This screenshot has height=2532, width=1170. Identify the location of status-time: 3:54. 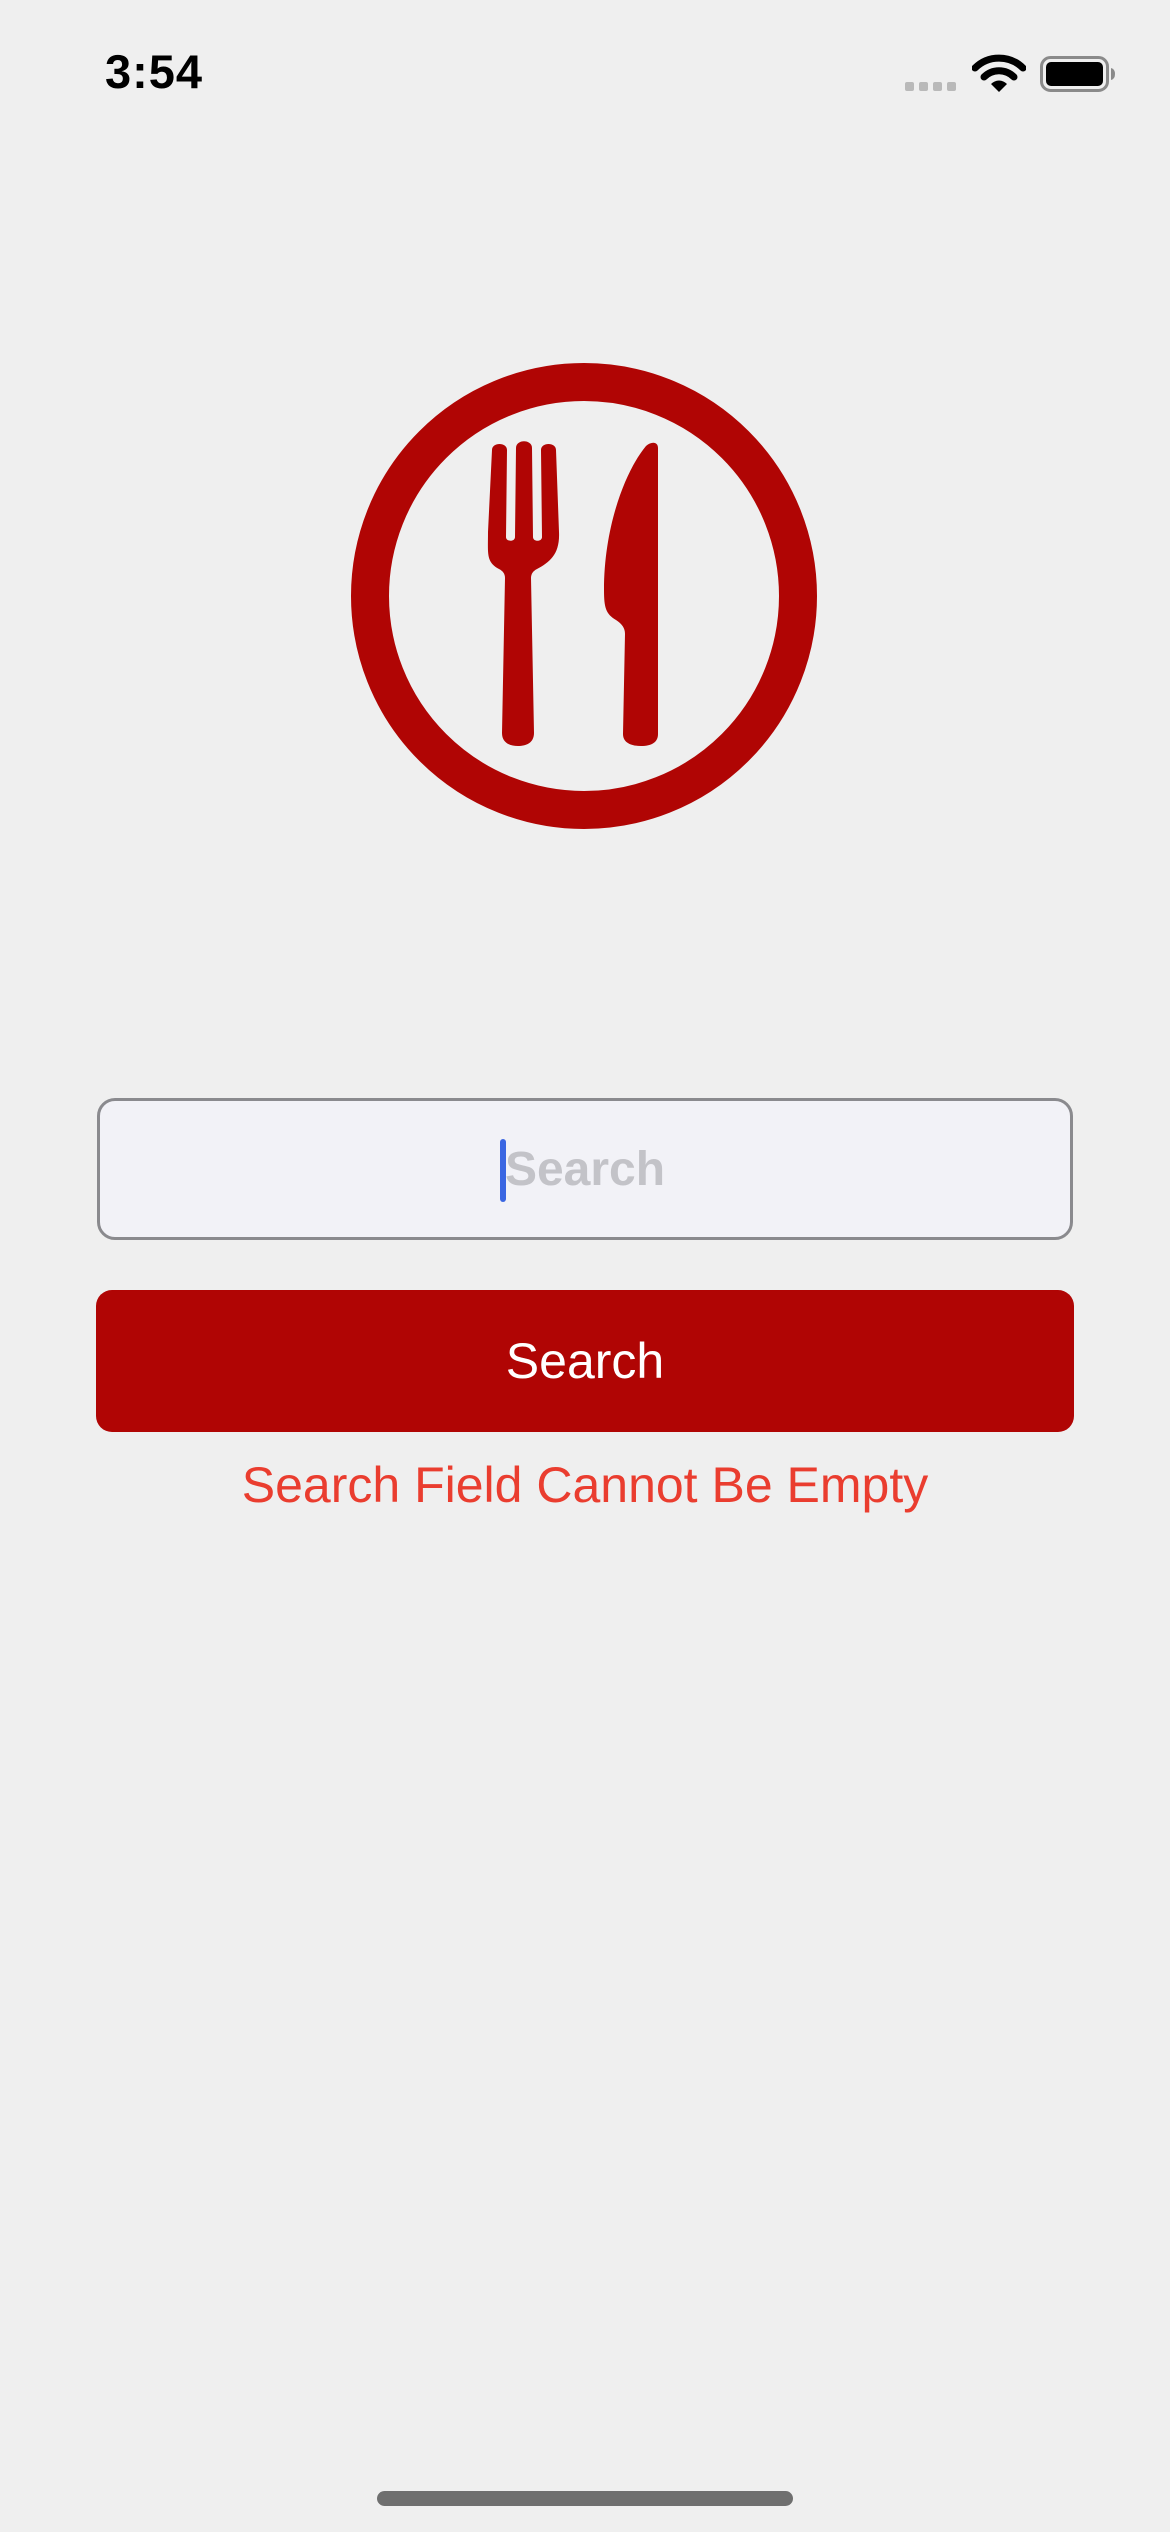
(154, 71).